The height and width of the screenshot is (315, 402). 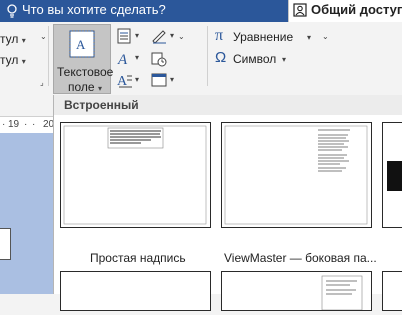 What do you see at coordinates (12, 11) in the screenshot?
I see `lightbulb-icon` at bounding box center [12, 11].